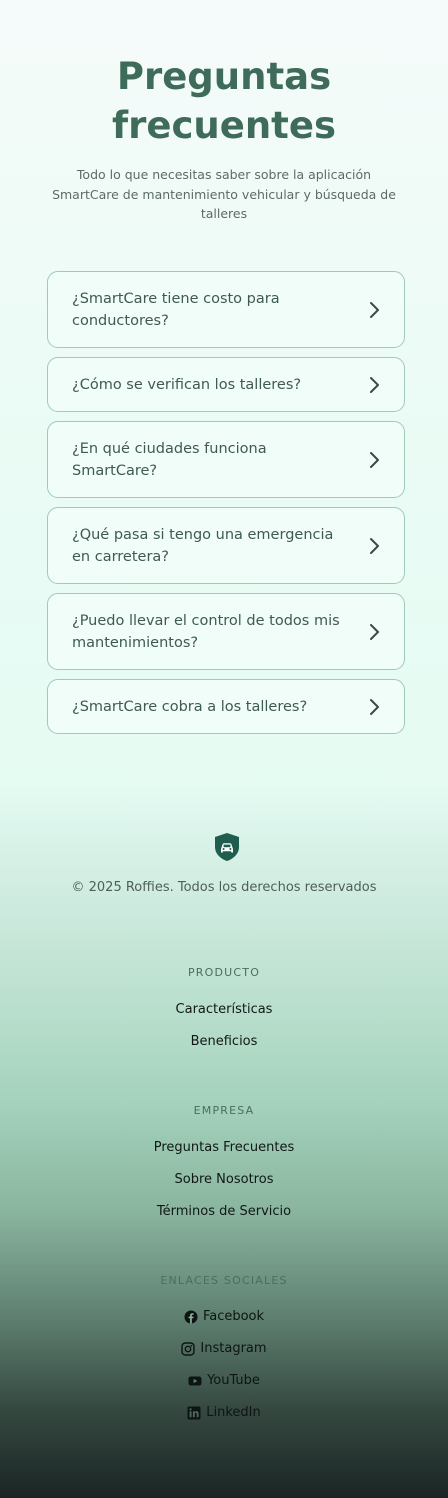  I want to click on faq-question: ¿SmartCare cobra a los talleres?, so click(190, 707).